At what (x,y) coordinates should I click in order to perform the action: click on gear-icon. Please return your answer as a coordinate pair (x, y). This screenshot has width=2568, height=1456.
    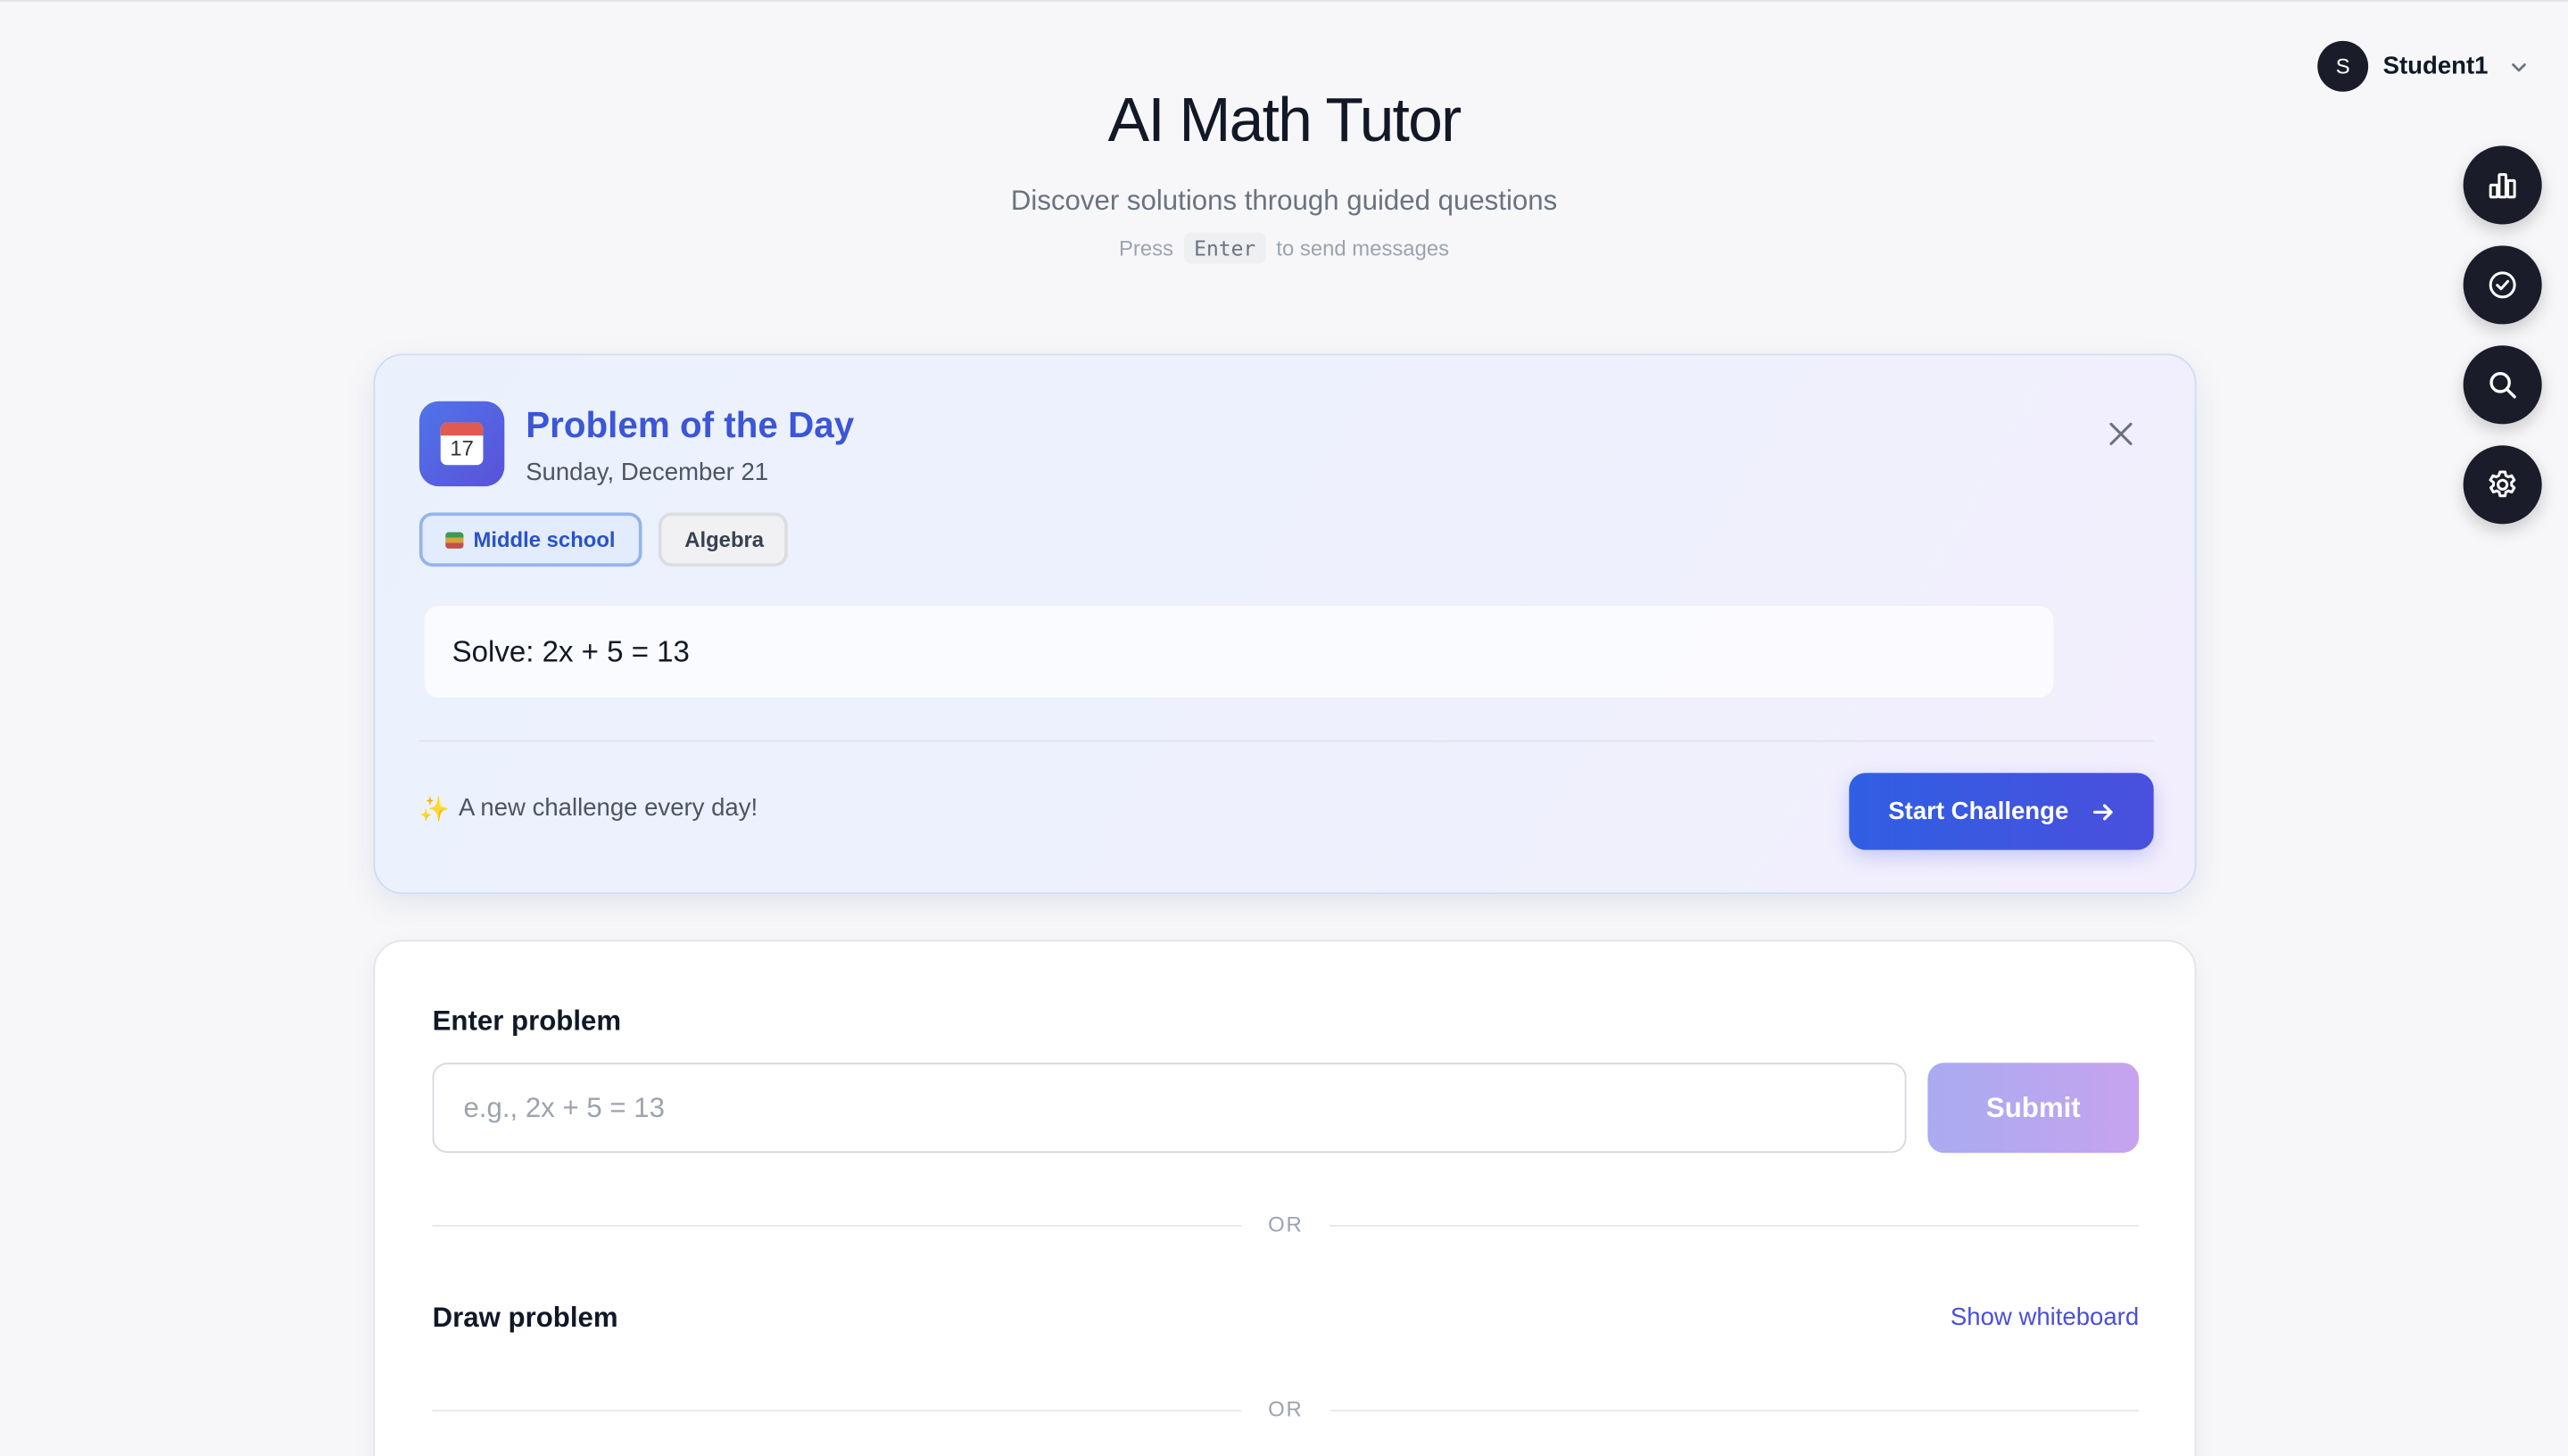
    Looking at the image, I should click on (2502, 484).